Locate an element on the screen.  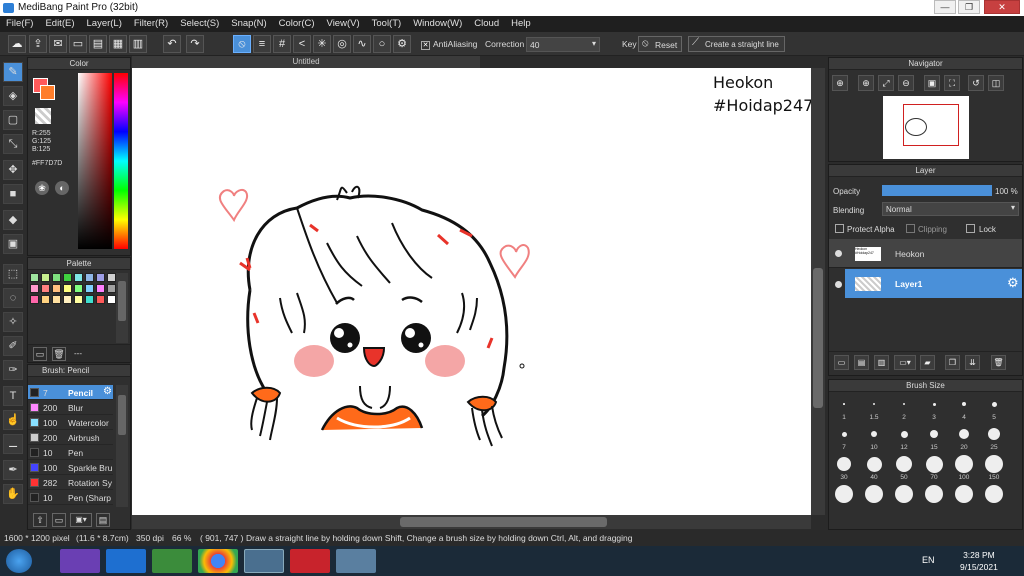
grid-page-icon: ▦ is located at coordinates (118, 44).